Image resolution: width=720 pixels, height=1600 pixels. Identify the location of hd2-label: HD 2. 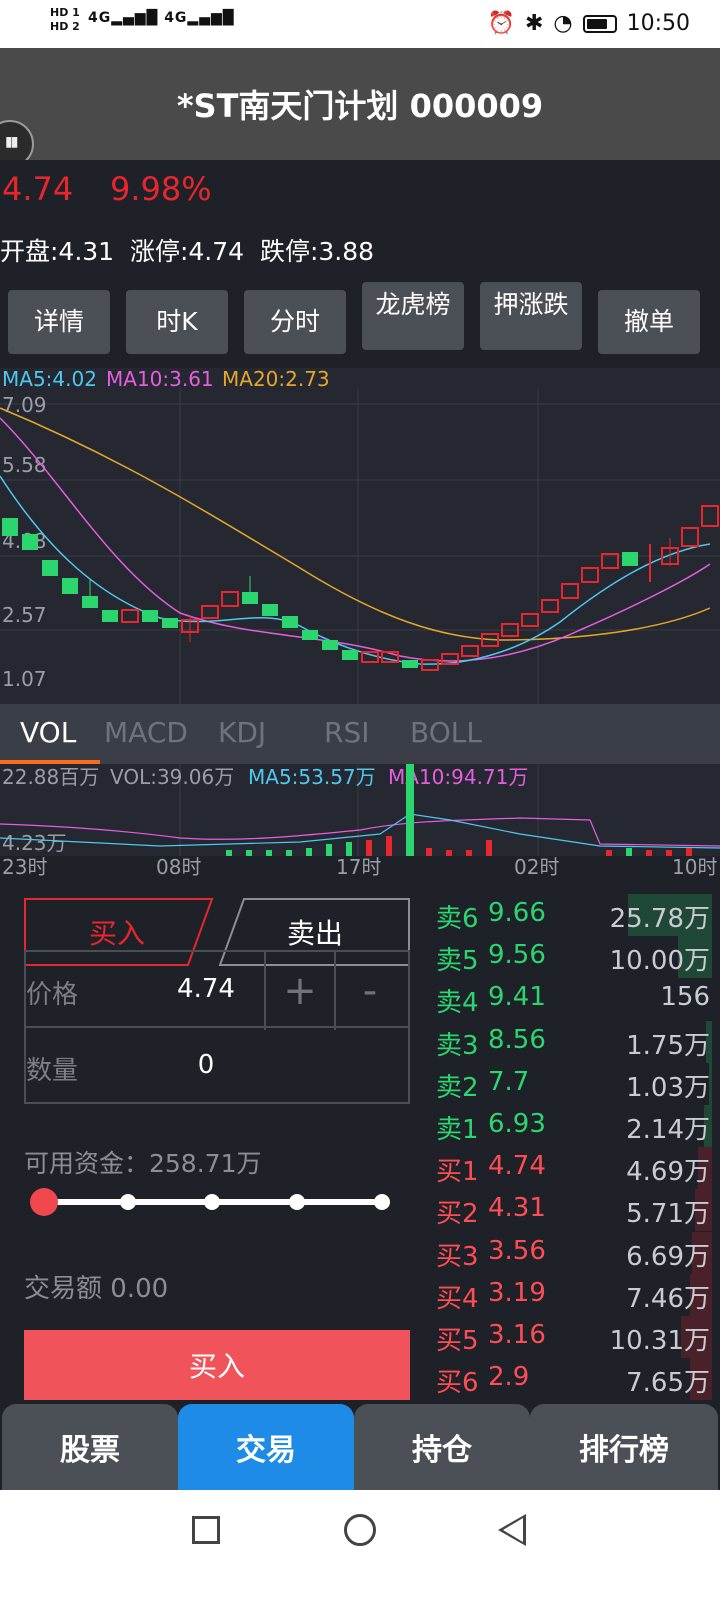
(65, 26).